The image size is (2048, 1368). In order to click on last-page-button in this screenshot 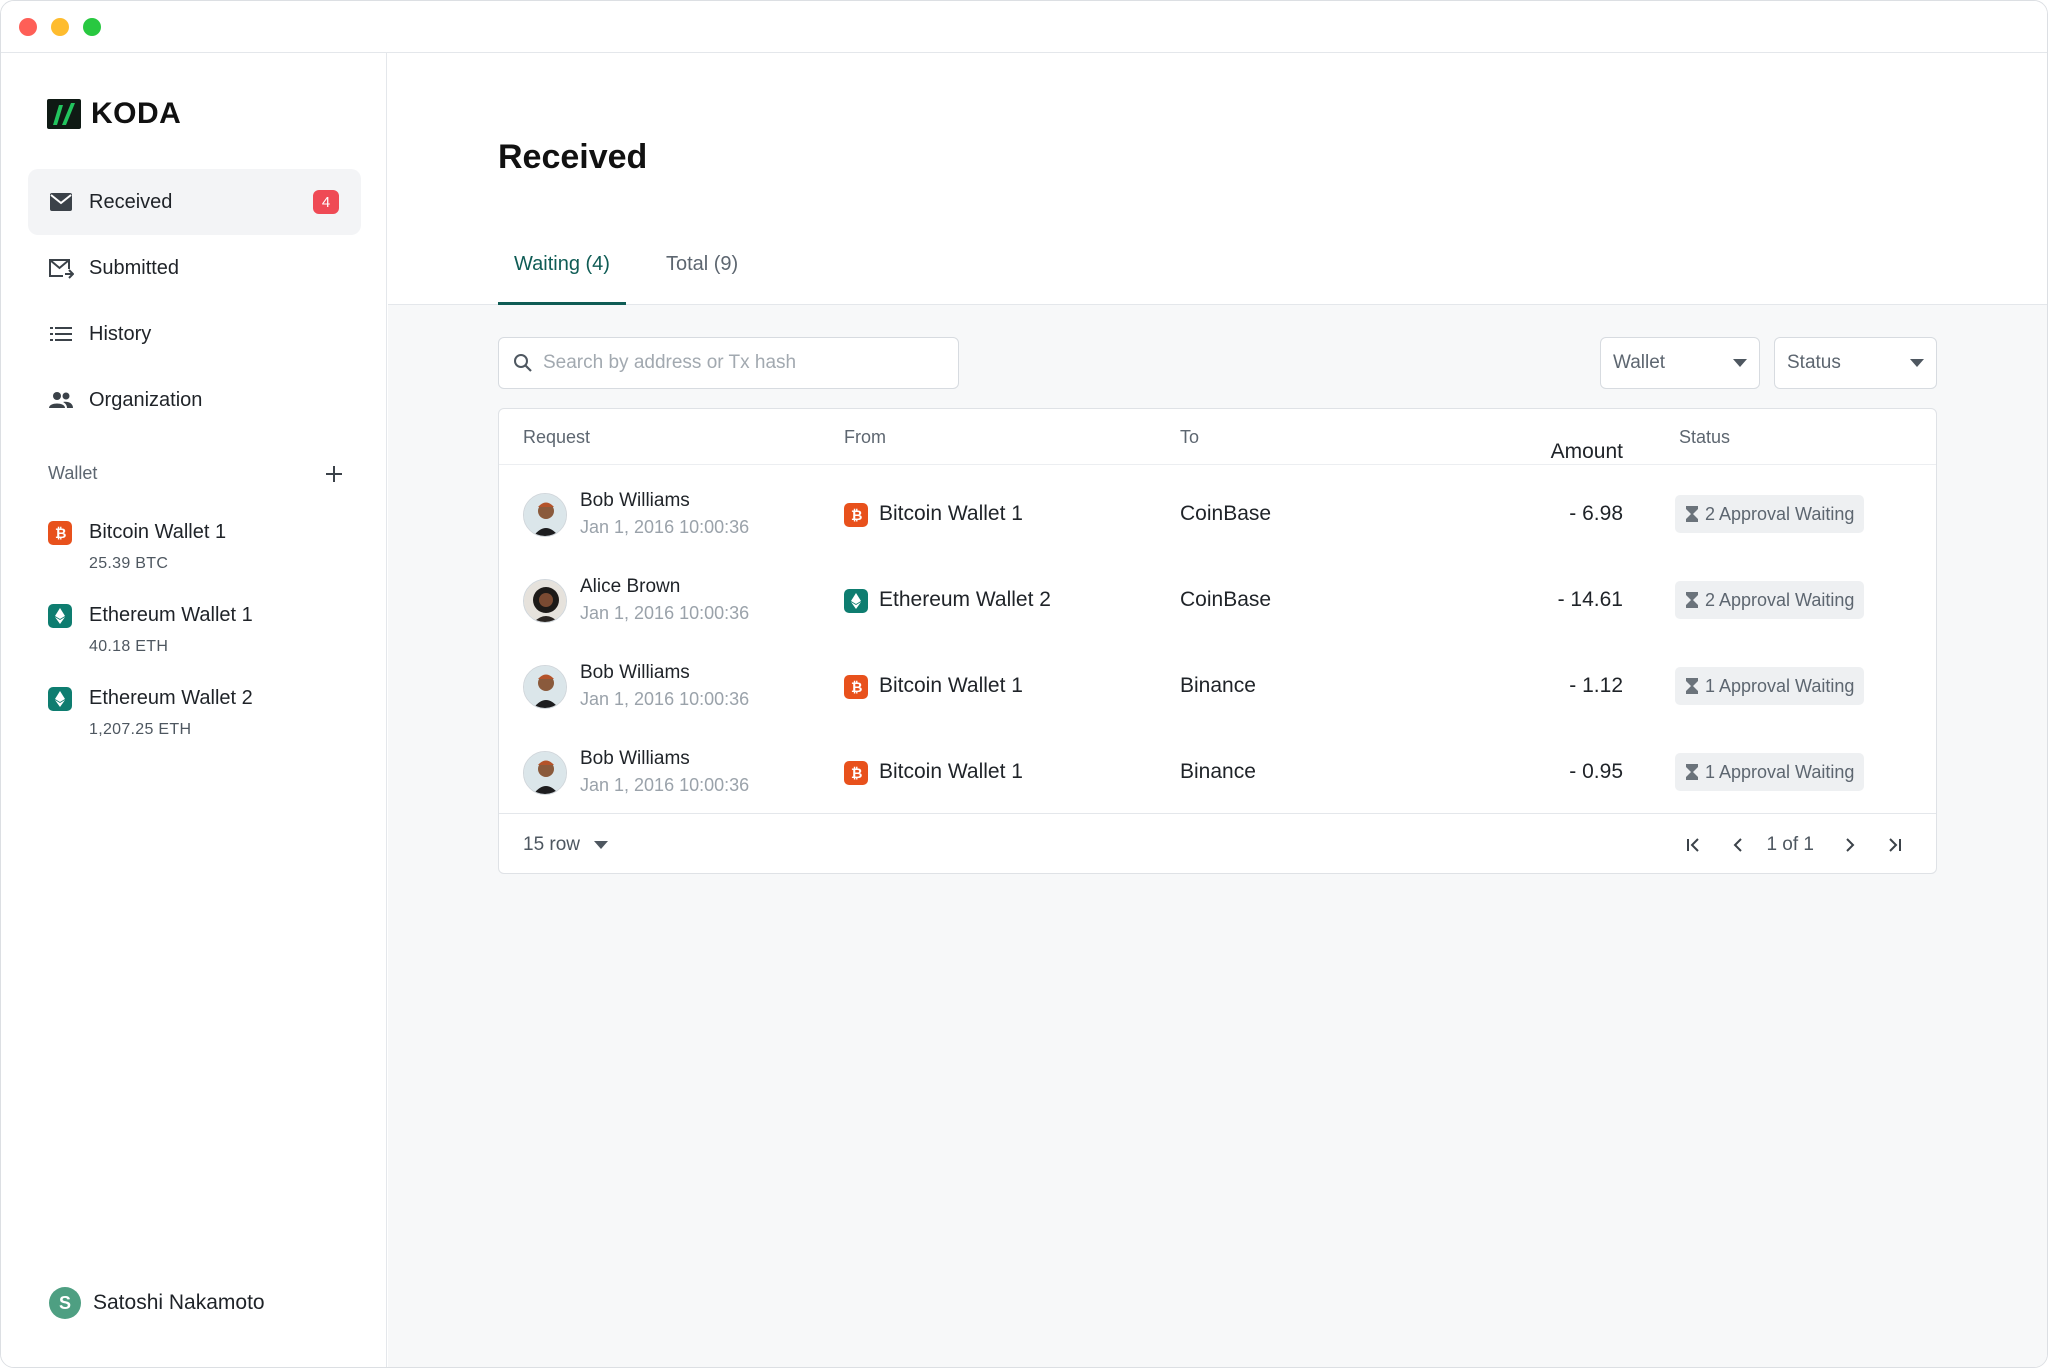, I will do `click(1894, 845)`.